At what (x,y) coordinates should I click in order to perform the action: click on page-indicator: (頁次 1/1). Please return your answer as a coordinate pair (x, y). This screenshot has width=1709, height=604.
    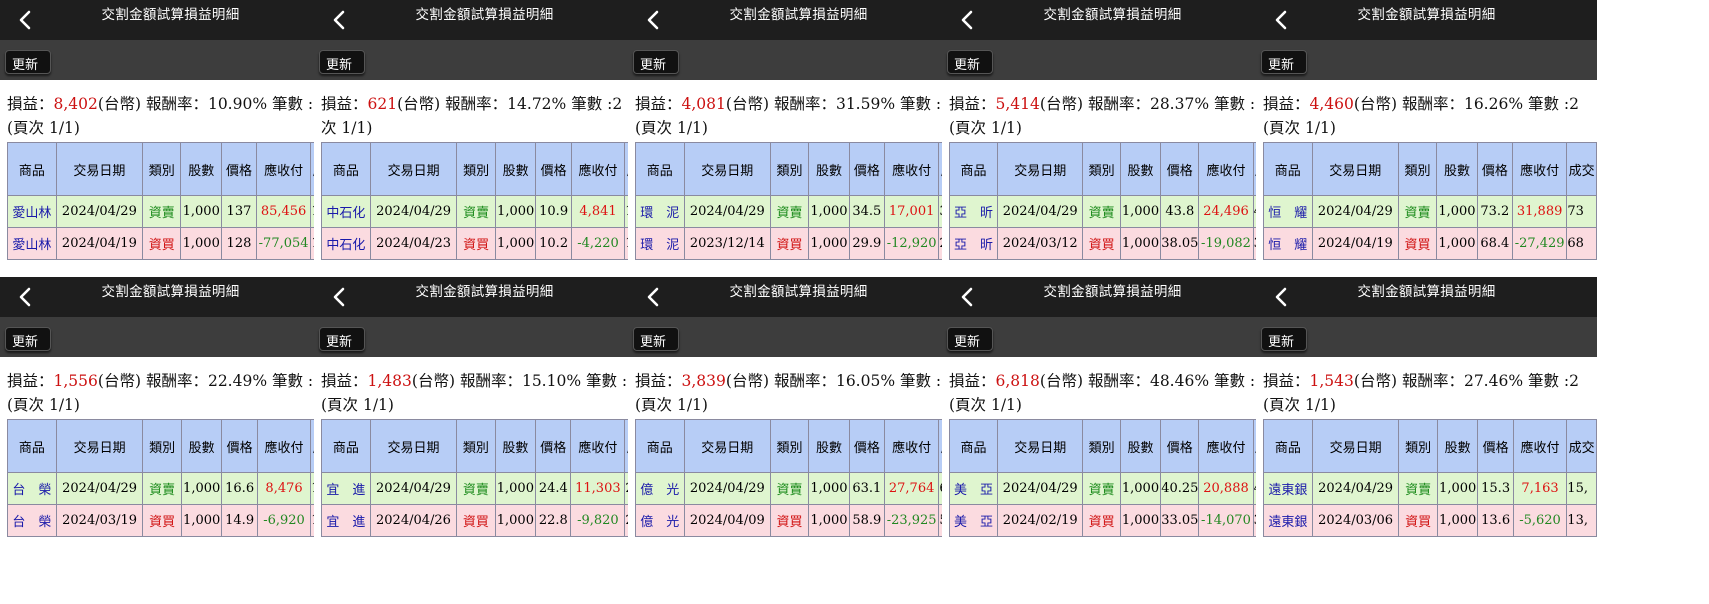
    Looking at the image, I should click on (671, 405).